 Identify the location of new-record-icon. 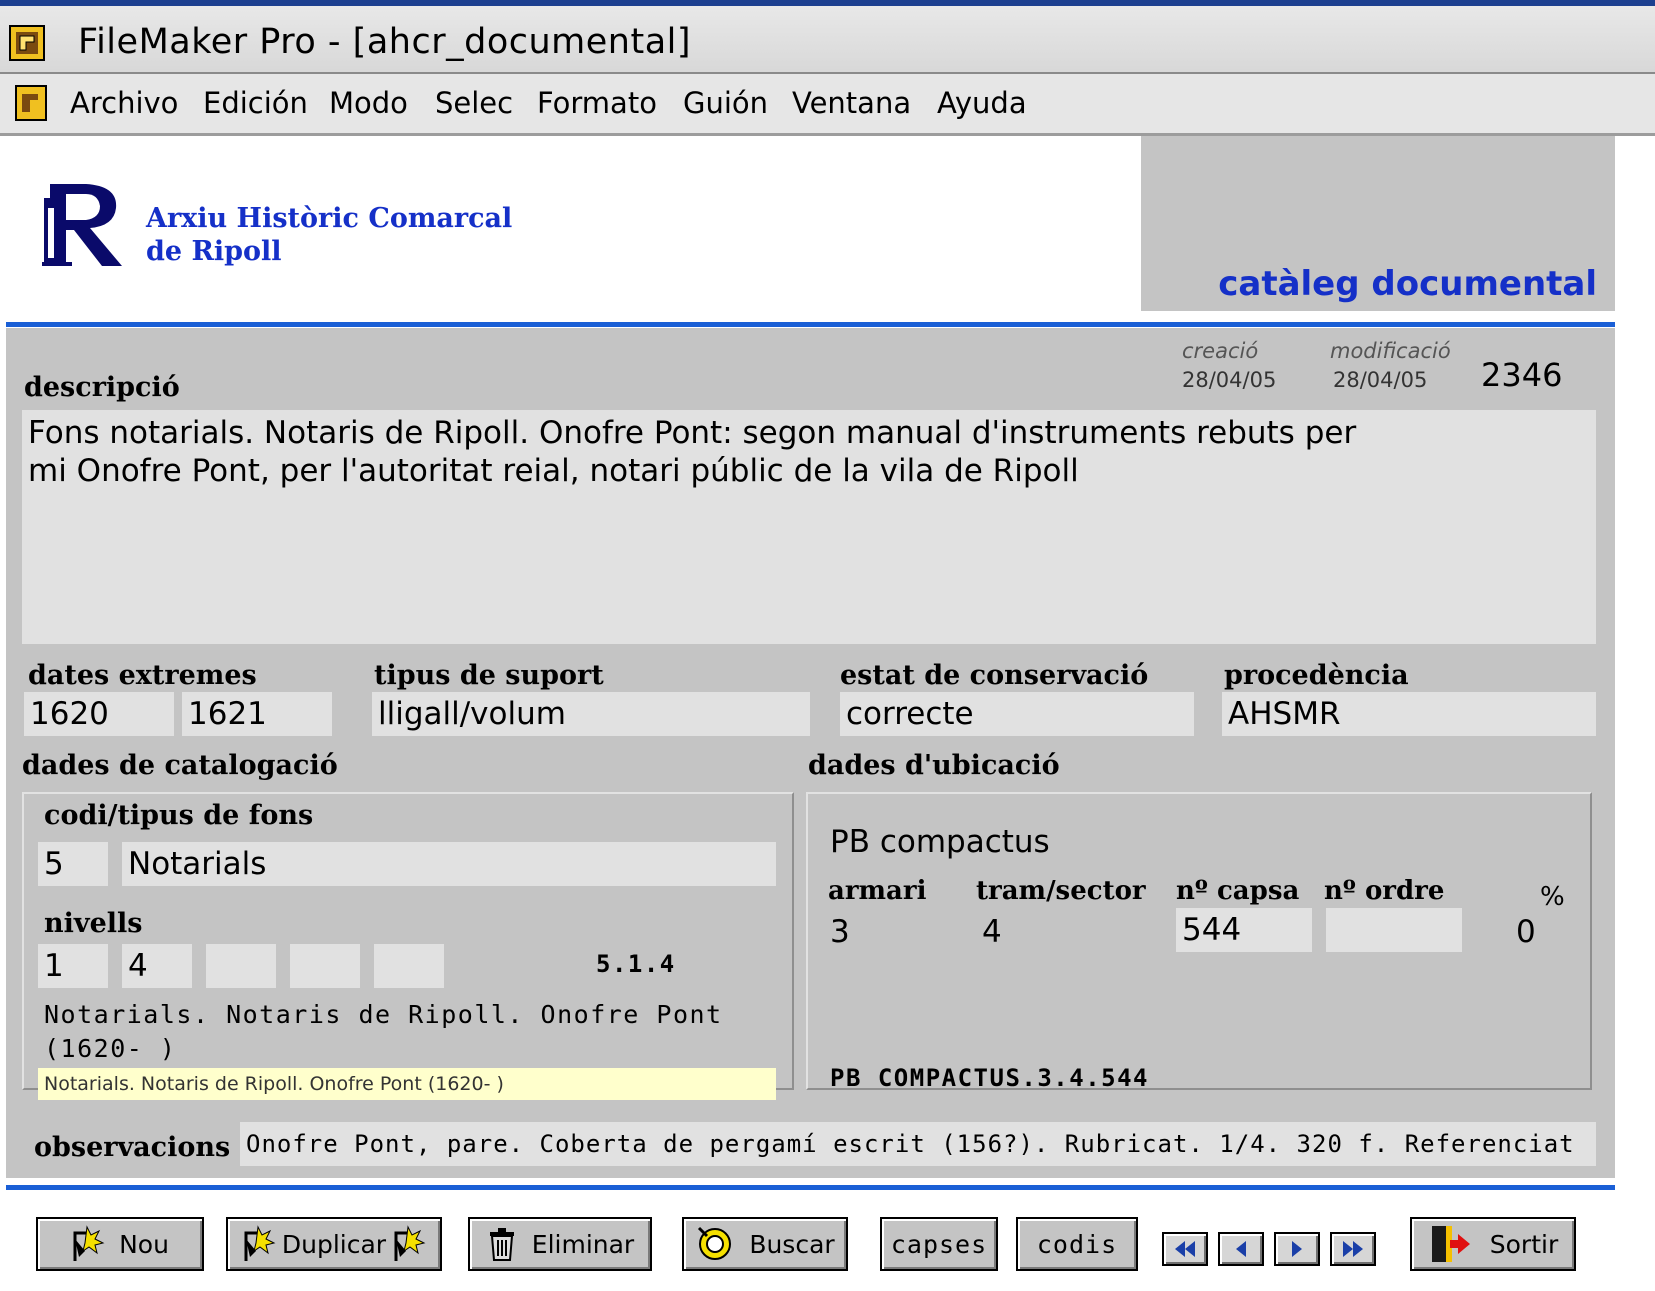
(89, 1243).